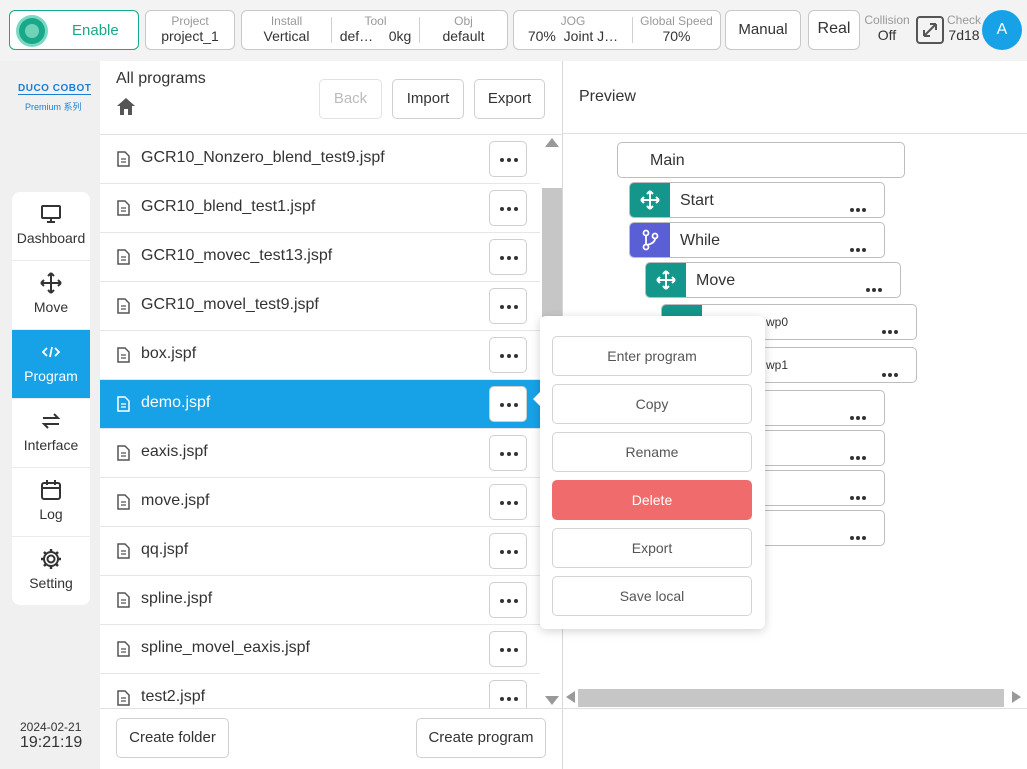 The width and height of the screenshot is (1027, 769). I want to click on check-status: Check 7d18, so click(964, 33).